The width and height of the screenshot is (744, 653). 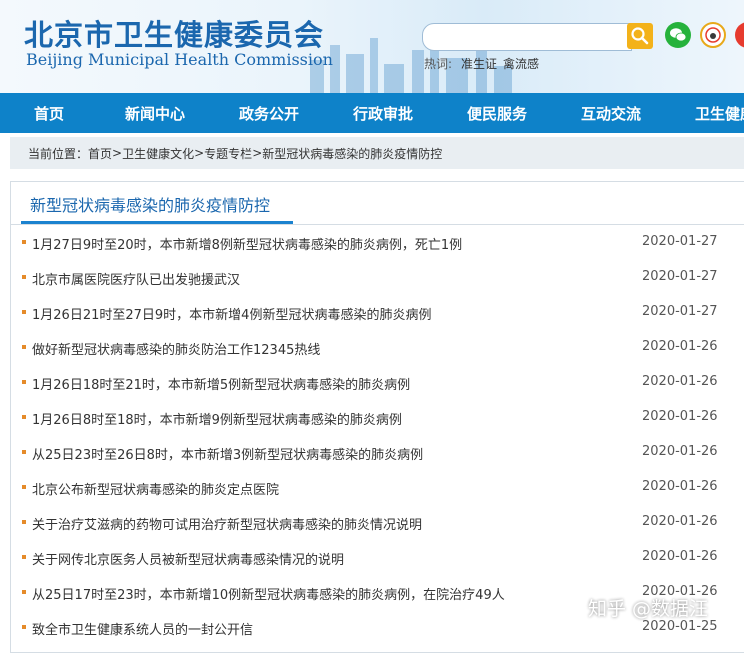 What do you see at coordinates (231, 313) in the screenshot?
I see `news-title-link: 1月26日21时至27日9时，本市新增4例新型冠状病毒感染的肺炎病例` at bounding box center [231, 313].